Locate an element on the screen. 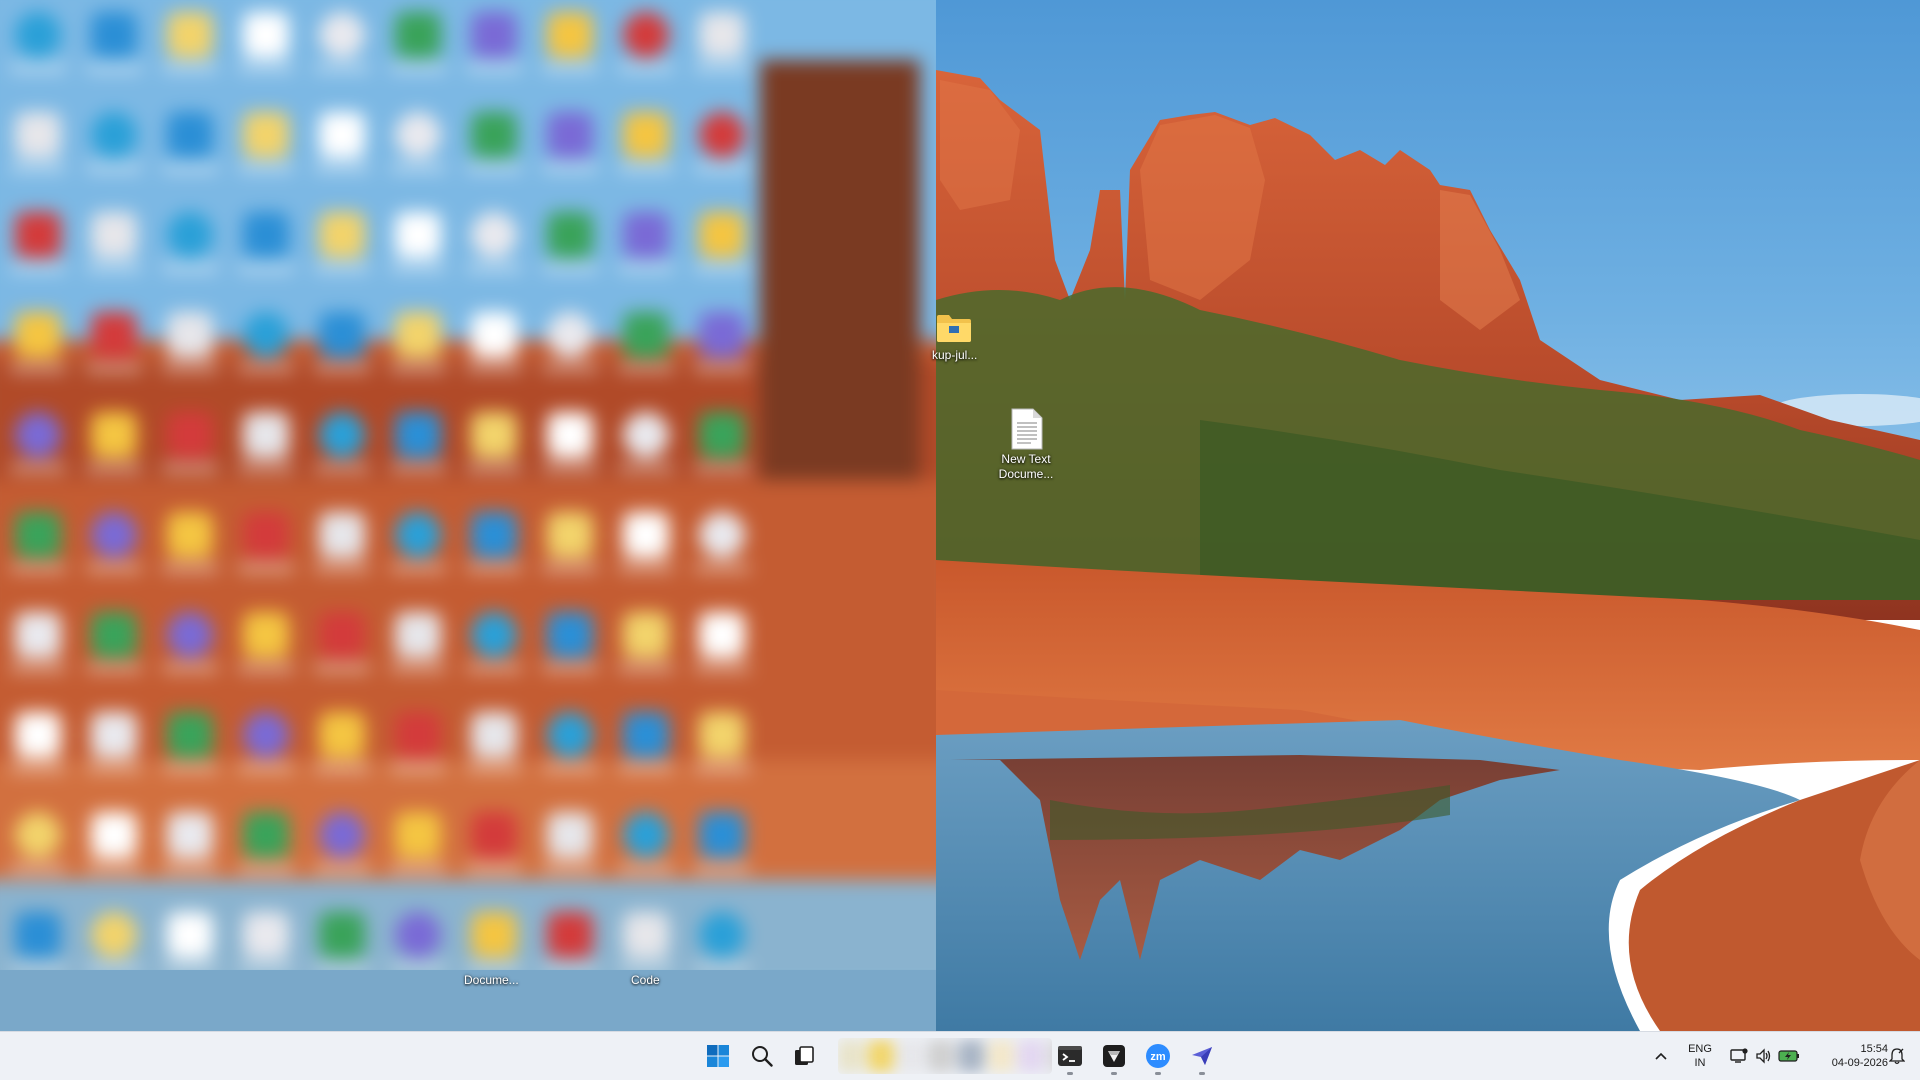 Image resolution: width=1920 pixels, height=1080 pixels. blurred-icon-label-code: Code is located at coordinates (645, 980).